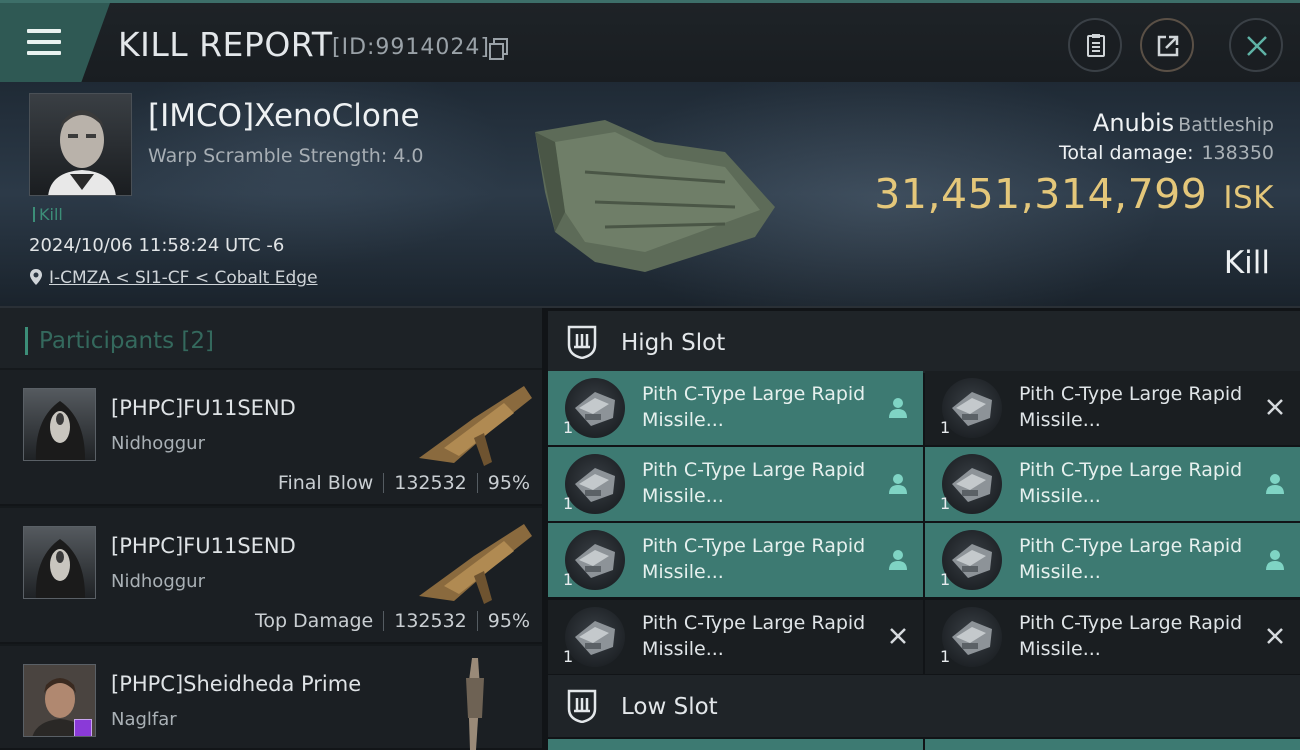 Image resolution: width=1300 pixels, height=750 pixels. Describe the element at coordinates (924, 706) in the screenshot. I see `low-slot-header: Low Slot` at that location.